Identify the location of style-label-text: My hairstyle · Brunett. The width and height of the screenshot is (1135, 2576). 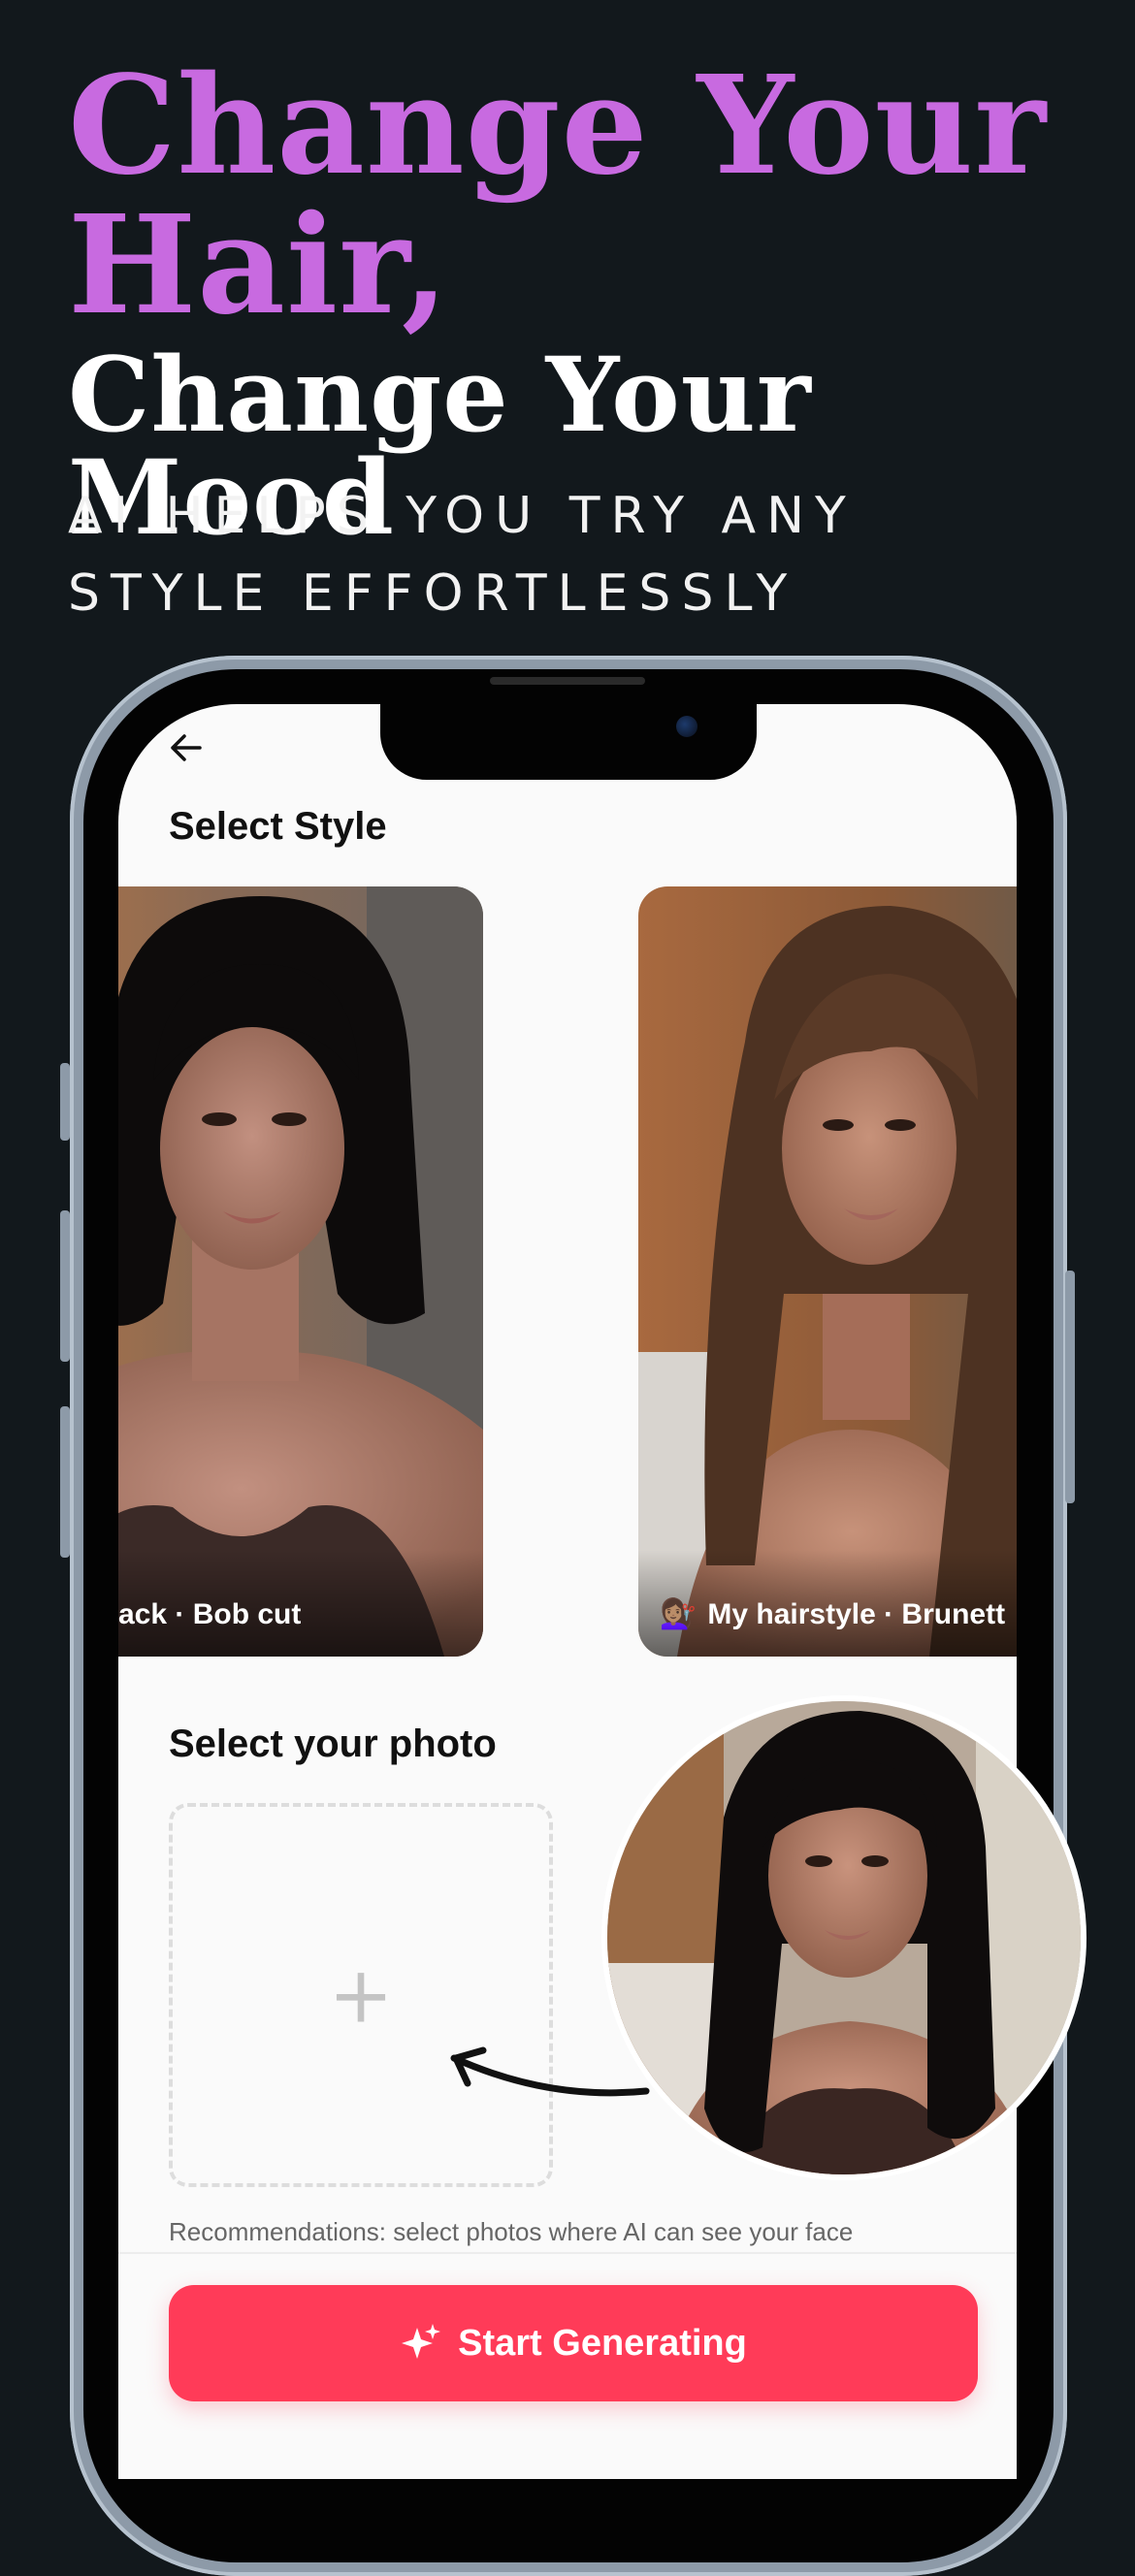
(856, 1614).